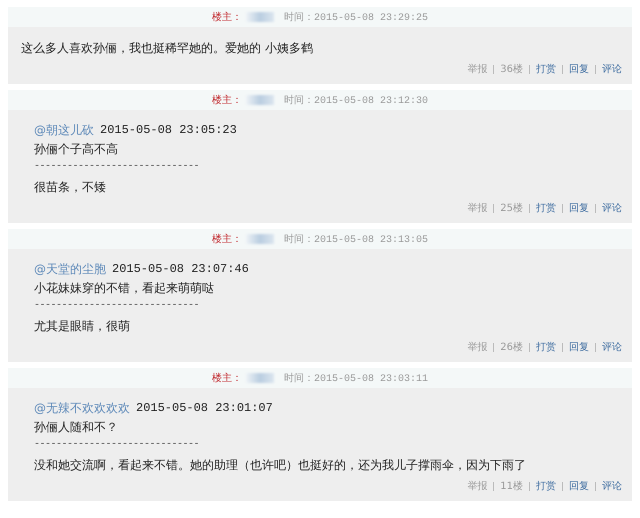 Image resolution: width=640 pixels, height=518 pixels. Describe the element at coordinates (356, 239) in the screenshot. I see `post-time: 时间：2015-05-08 23:13:05` at that location.